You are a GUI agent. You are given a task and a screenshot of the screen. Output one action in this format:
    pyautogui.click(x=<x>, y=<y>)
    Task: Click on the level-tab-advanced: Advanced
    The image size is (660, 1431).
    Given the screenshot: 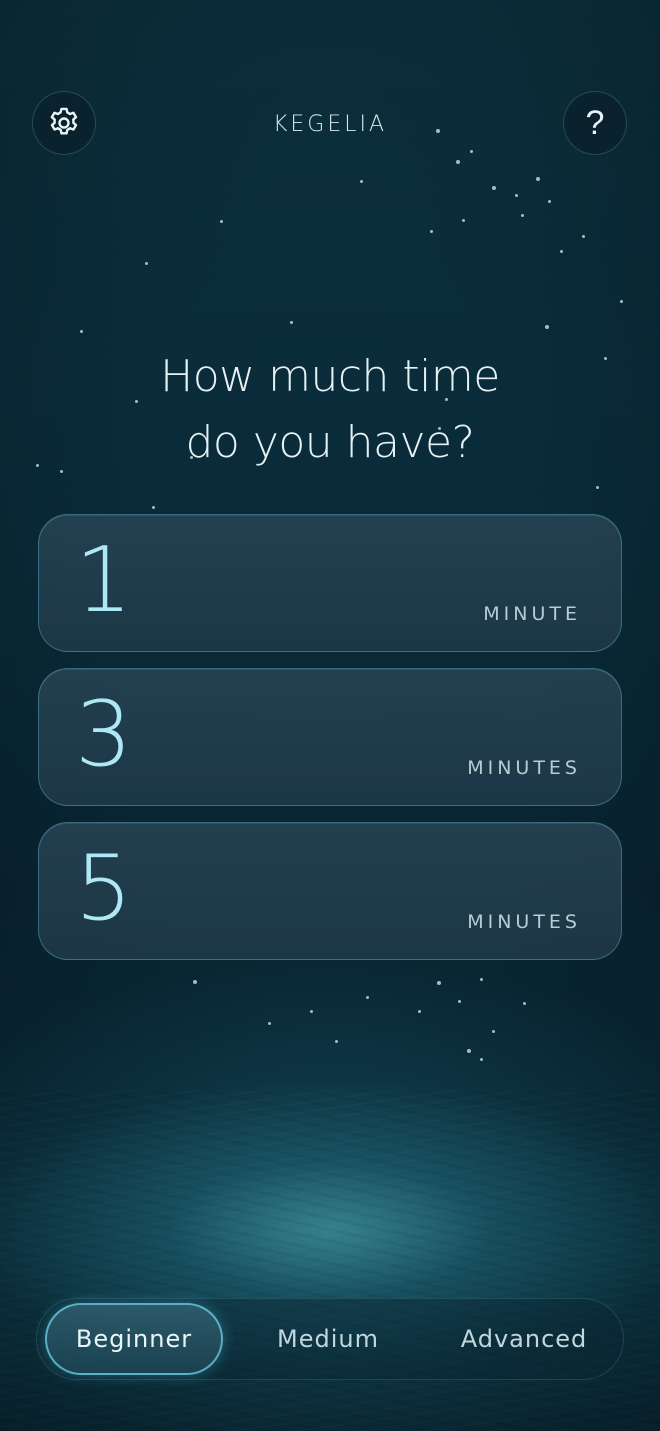 What is the action you would take?
    pyautogui.click(x=524, y=1338)
    